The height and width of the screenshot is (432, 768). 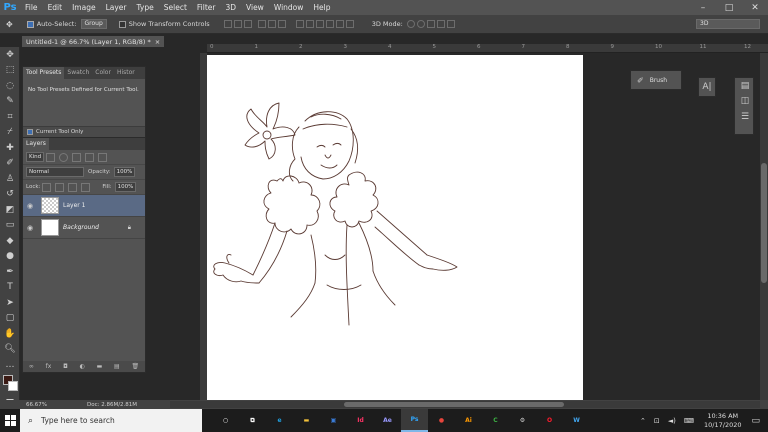 What do you see at coordinates (441, 420) in the screenshot?
I see `taskbar-chrome-icon: ●` at bounding box center [441, 420].